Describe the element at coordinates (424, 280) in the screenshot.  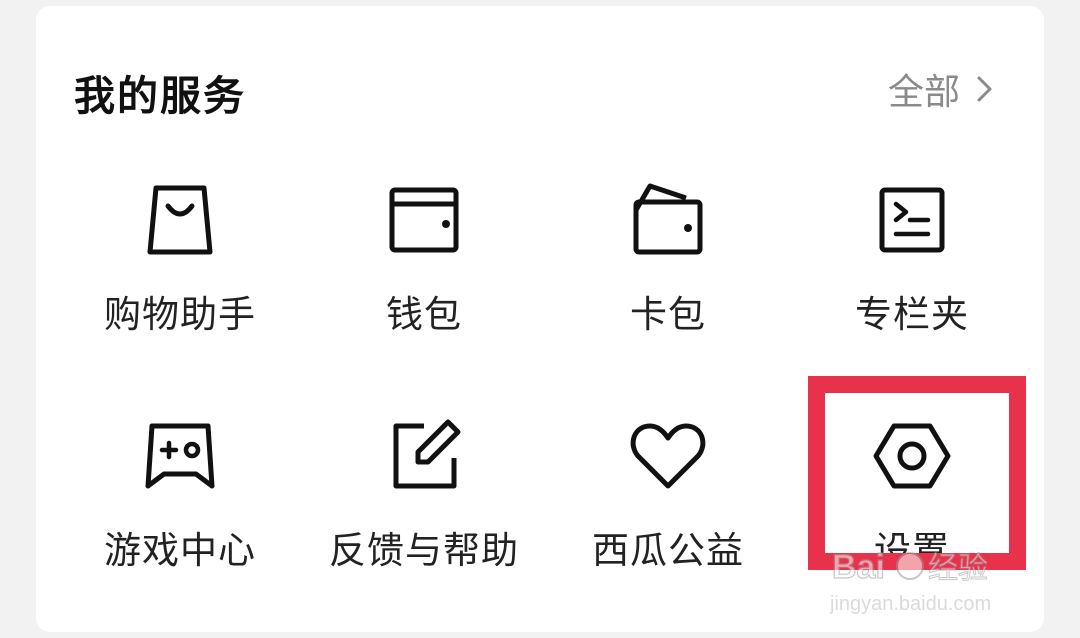
I see `service-wallet: 钱包` at that location.